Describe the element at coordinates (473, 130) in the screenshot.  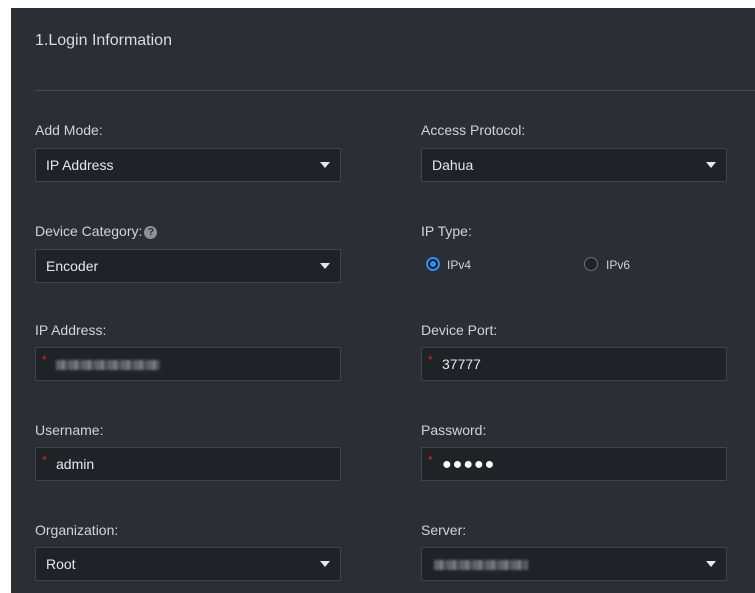
I see `access-protocol-label: Access Protocol:` at that location.